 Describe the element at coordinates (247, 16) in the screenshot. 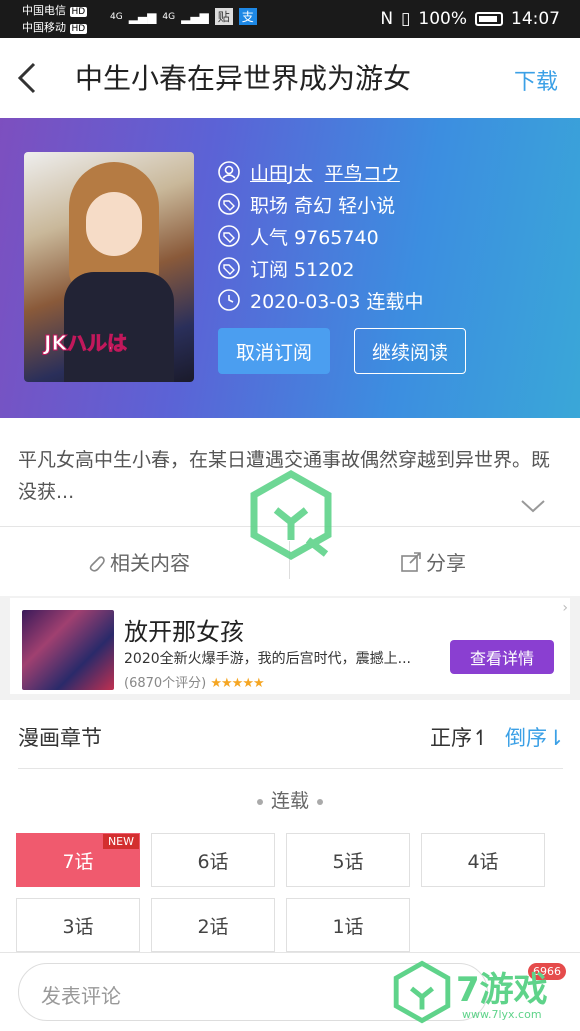

I see `alipay-icon: 支` at that location.